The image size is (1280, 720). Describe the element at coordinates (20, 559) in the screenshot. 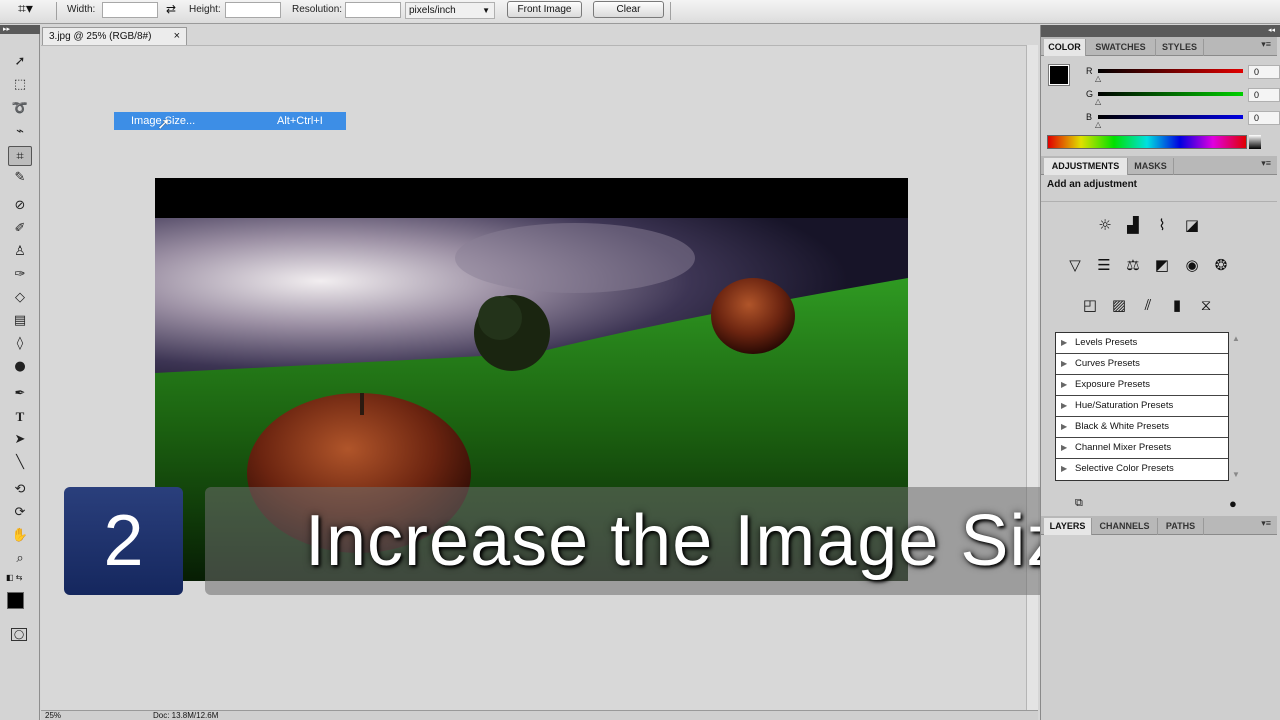

I see `zoom-tool-icon: ⌕` at that location.